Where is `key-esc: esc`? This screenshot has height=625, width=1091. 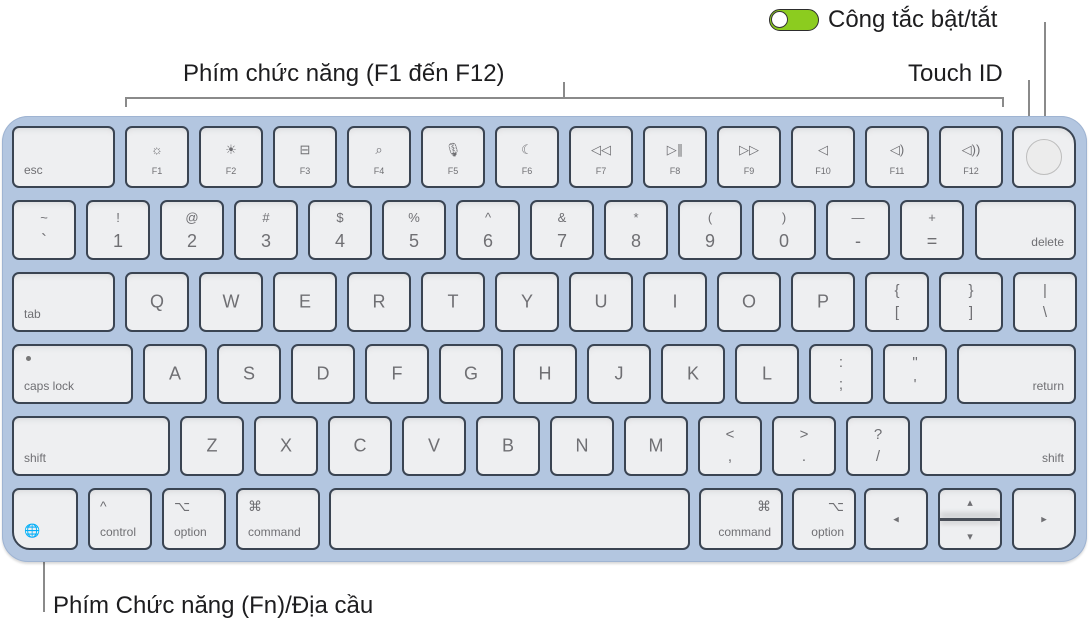 key-esc: esc is located at coordinates (63, 157).